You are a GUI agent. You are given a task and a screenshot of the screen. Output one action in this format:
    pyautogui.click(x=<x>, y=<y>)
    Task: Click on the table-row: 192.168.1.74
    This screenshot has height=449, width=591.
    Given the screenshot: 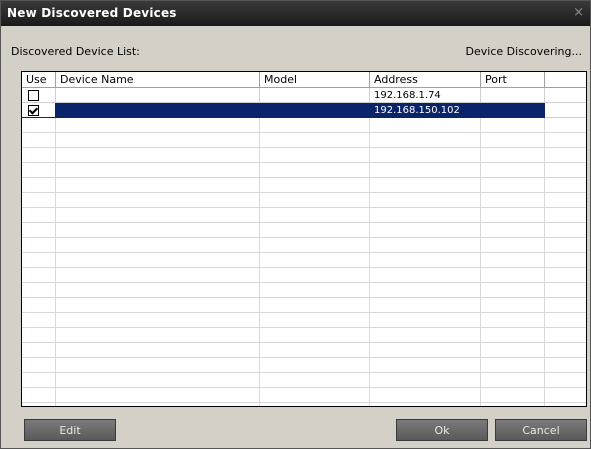 What is the action you would take?
    pyautogui.click(x=304, y=95)
    